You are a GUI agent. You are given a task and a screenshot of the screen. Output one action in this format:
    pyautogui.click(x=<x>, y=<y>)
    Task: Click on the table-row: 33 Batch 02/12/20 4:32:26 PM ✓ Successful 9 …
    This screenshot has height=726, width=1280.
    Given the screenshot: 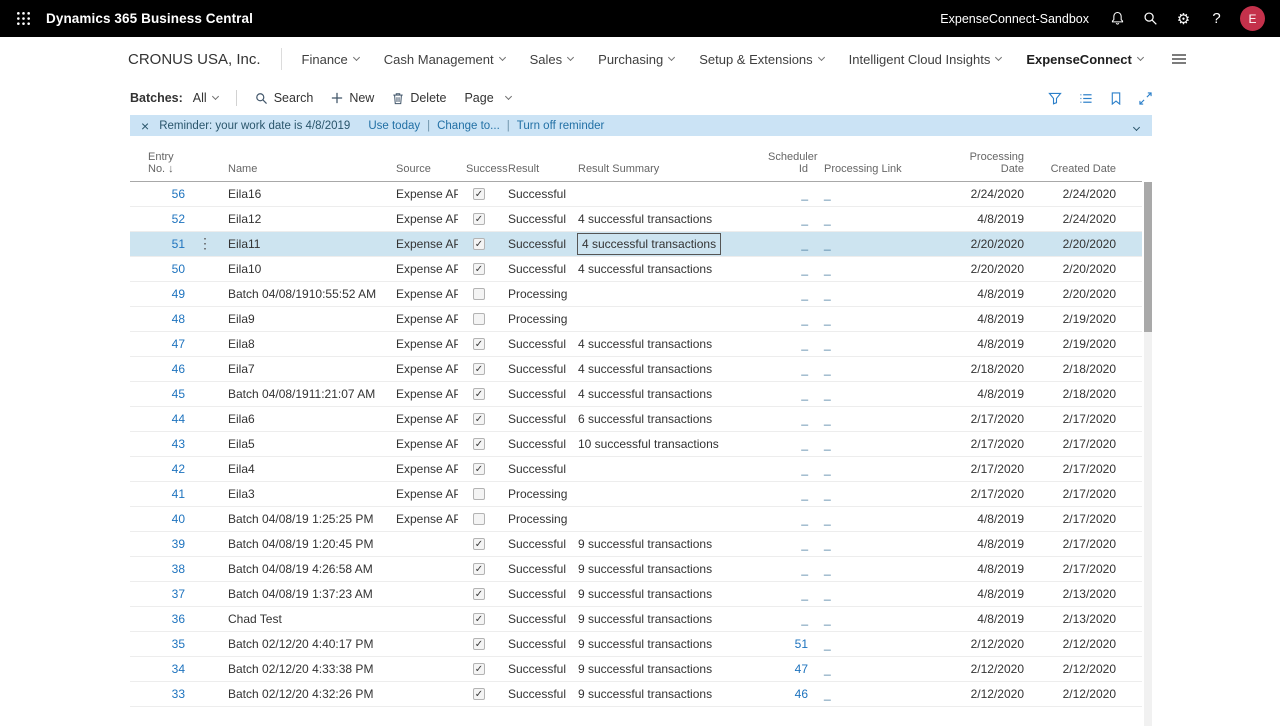 What is the action you would take?
    pyautogui.click(x=636, y=694)
    